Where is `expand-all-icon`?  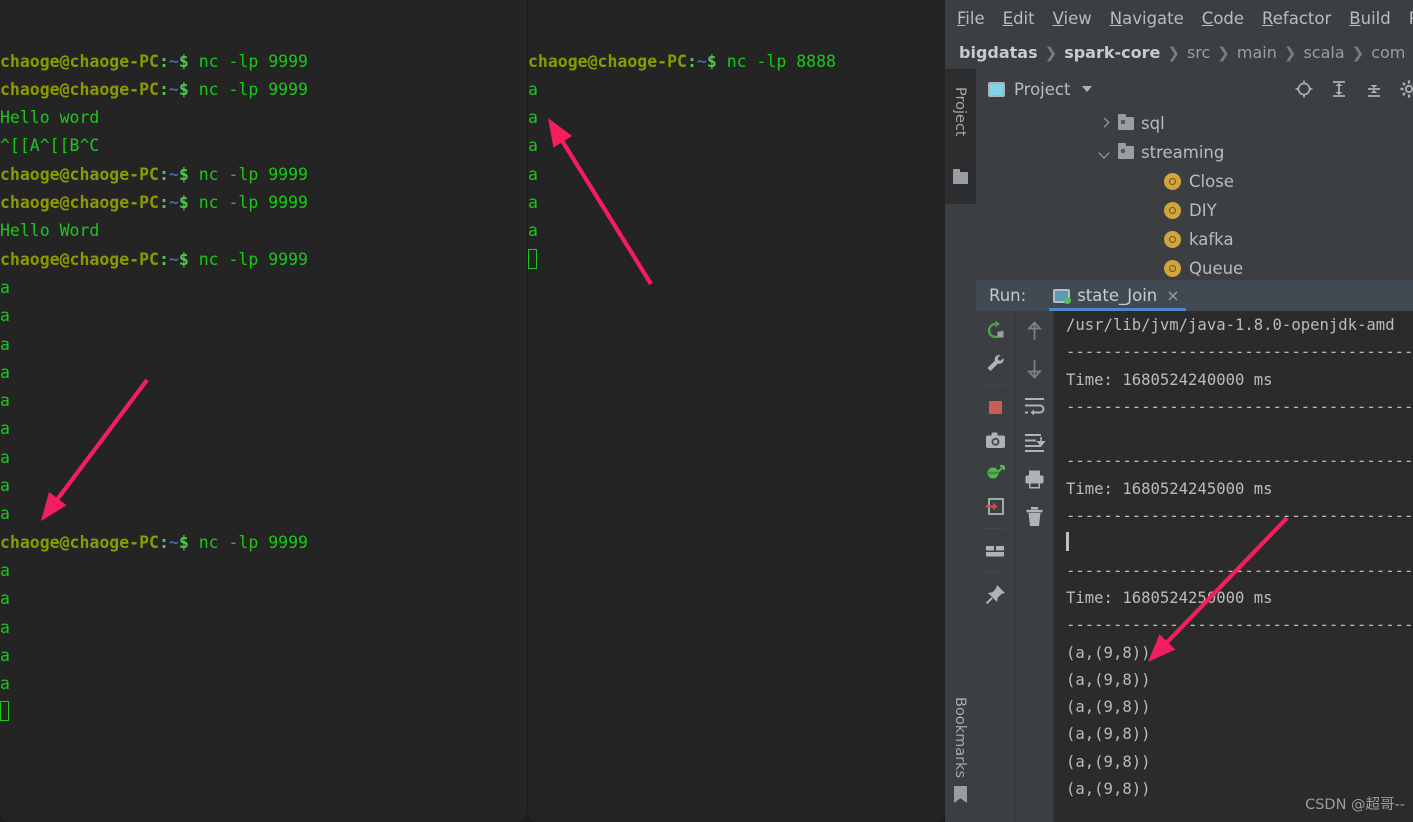 expand-all-icon is located at coordinates (1339, 89).